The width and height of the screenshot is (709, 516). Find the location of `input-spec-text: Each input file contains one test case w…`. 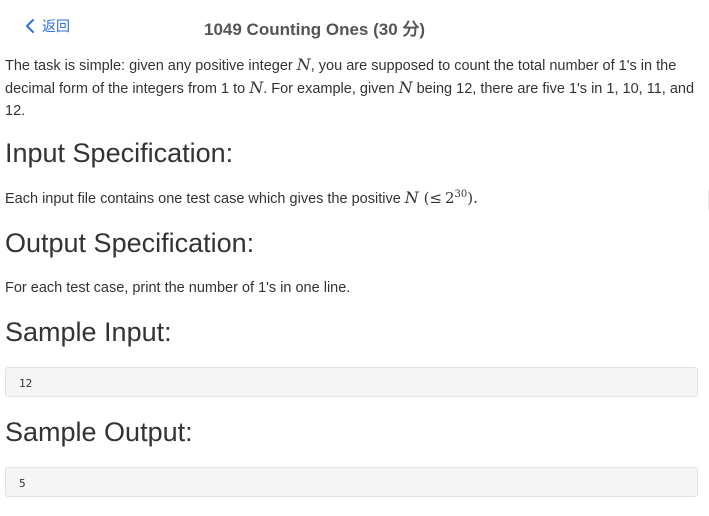

input-spec-text: Each input file contains one test case w… is located at coordinates (241, 197).